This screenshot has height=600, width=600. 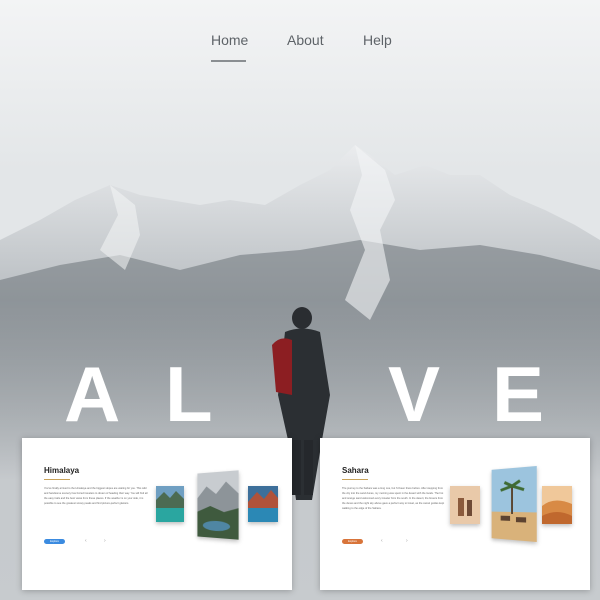 I want to click on nav-help-link: Help, so click(x=377, y=40).